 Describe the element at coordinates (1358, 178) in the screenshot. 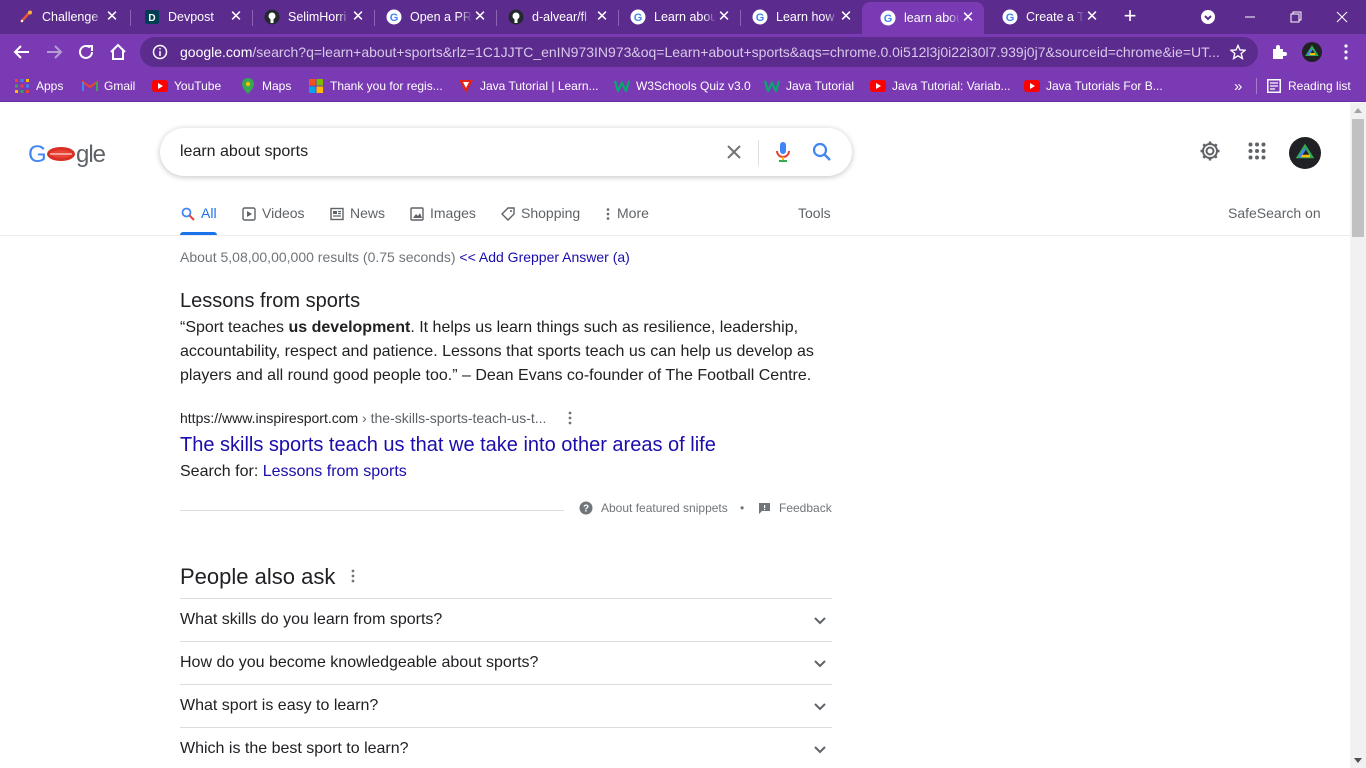

I see `scrollbar-thumb` at that location.